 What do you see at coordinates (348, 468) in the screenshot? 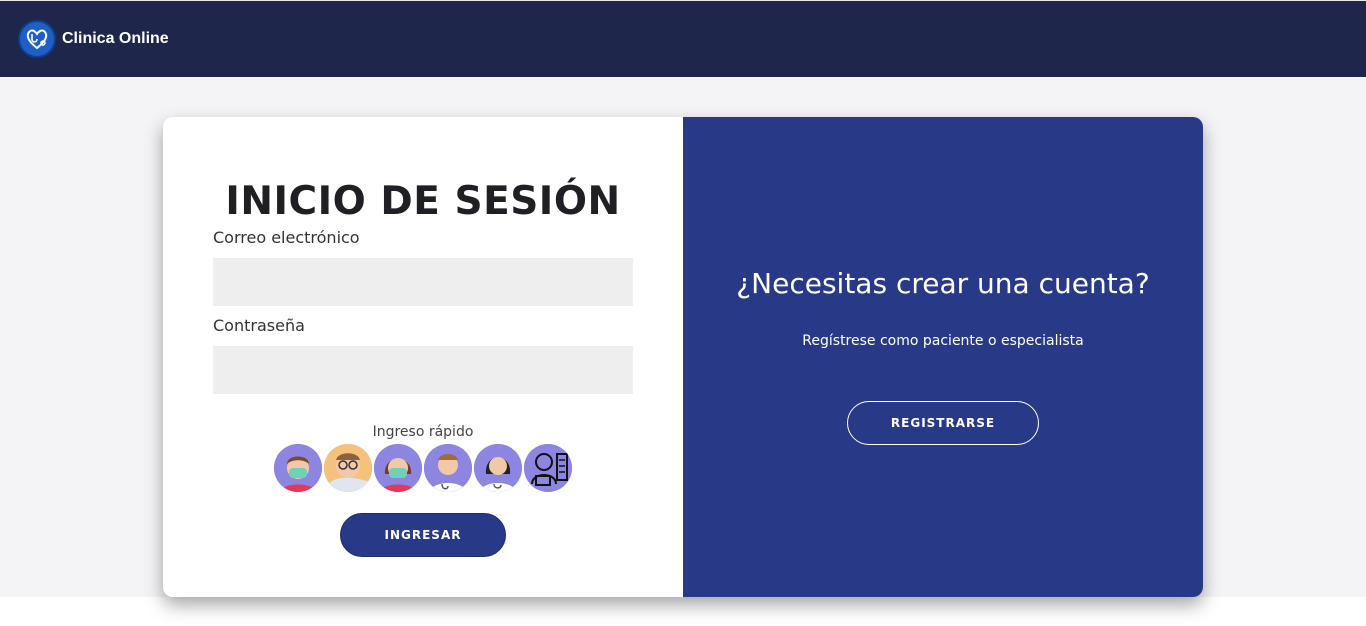
I see `man-with-glasses-avatar-icon` at bounding box center [348, 468].